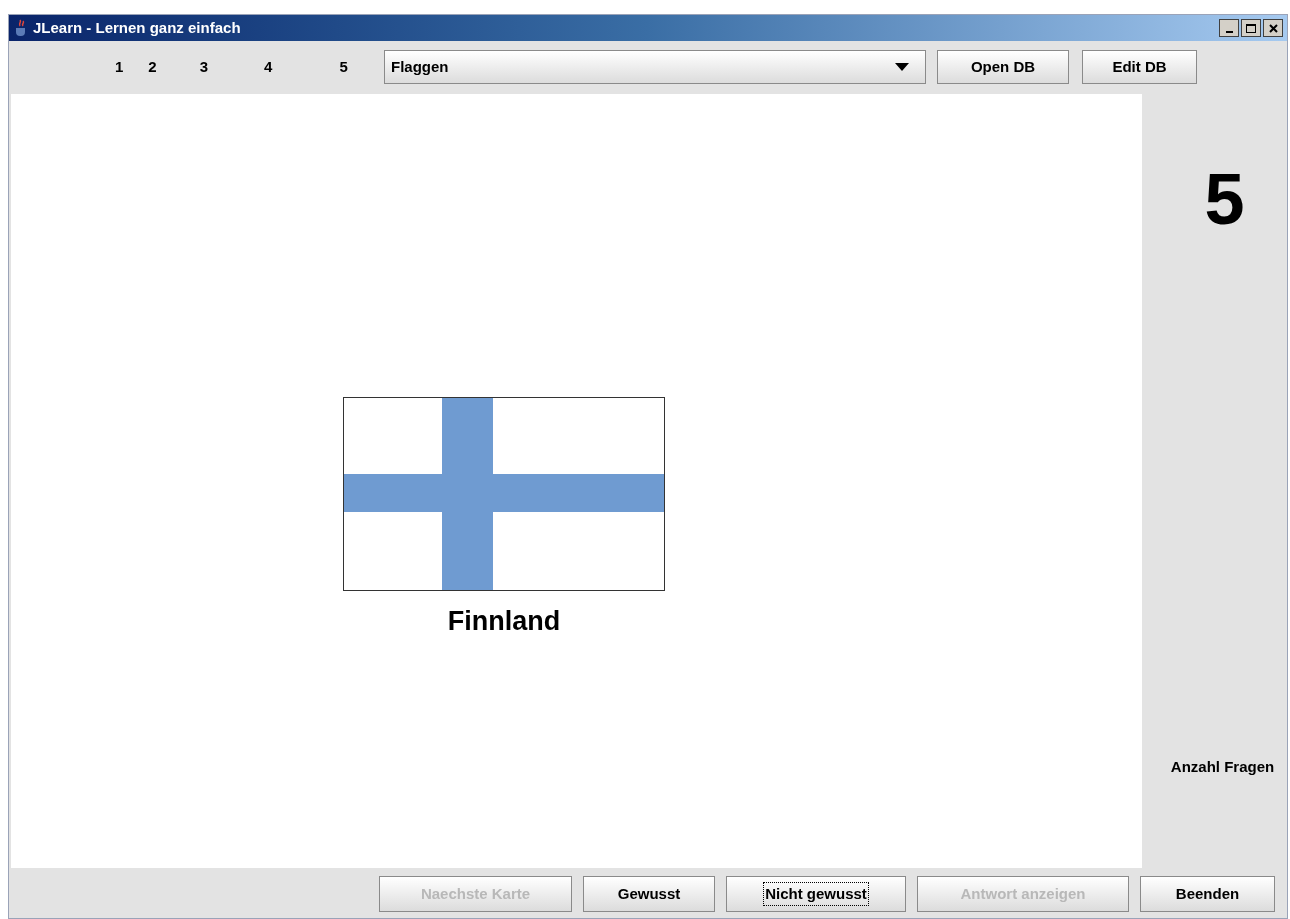 This screenshot has height=919, width=1290. Describe the element at coordinates (902, 67) in the screenshot. I see `caret-icon` at that location.